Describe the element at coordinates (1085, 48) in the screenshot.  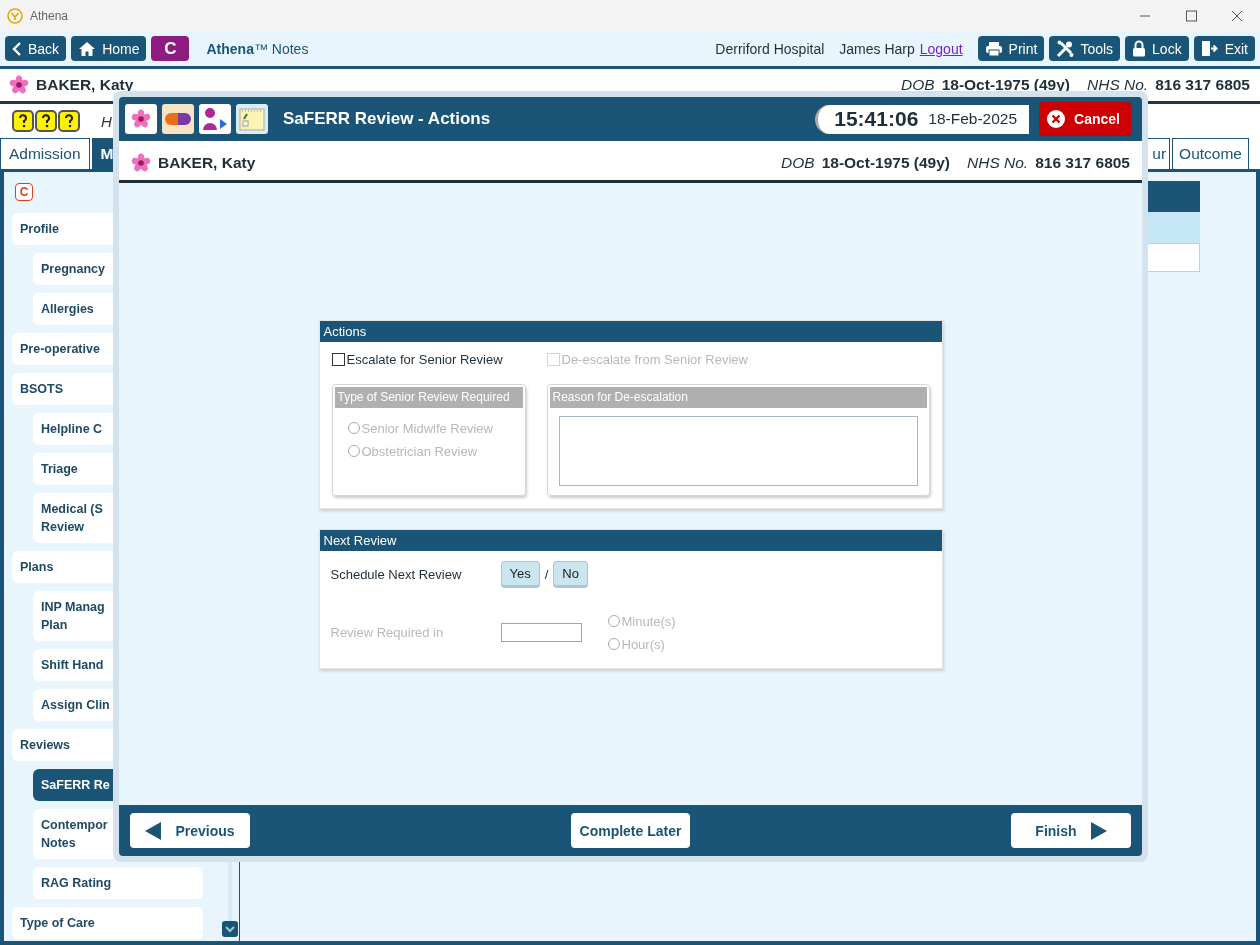
I see `toolbar-button: Tools` at that location.